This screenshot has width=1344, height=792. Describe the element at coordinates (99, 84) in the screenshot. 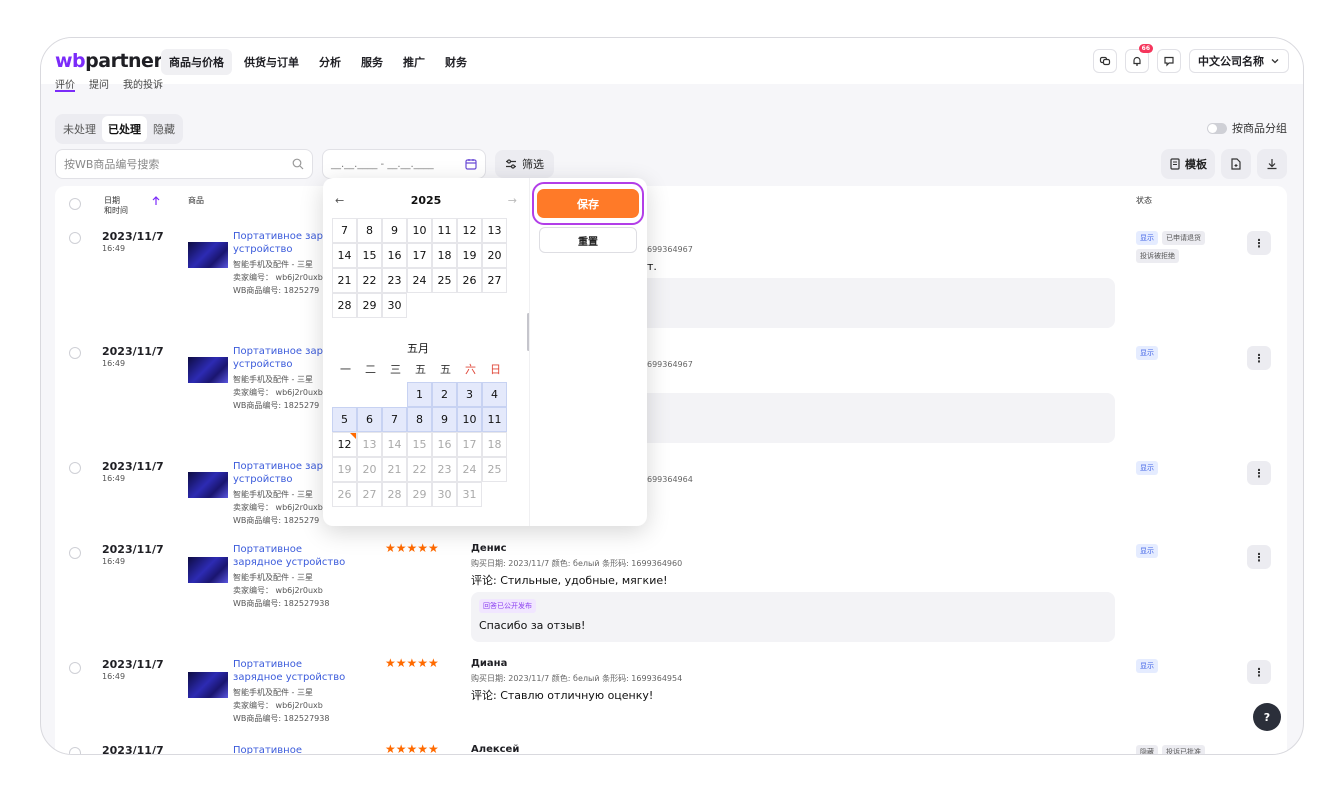

I see `tab-questions: 提问` at that location.